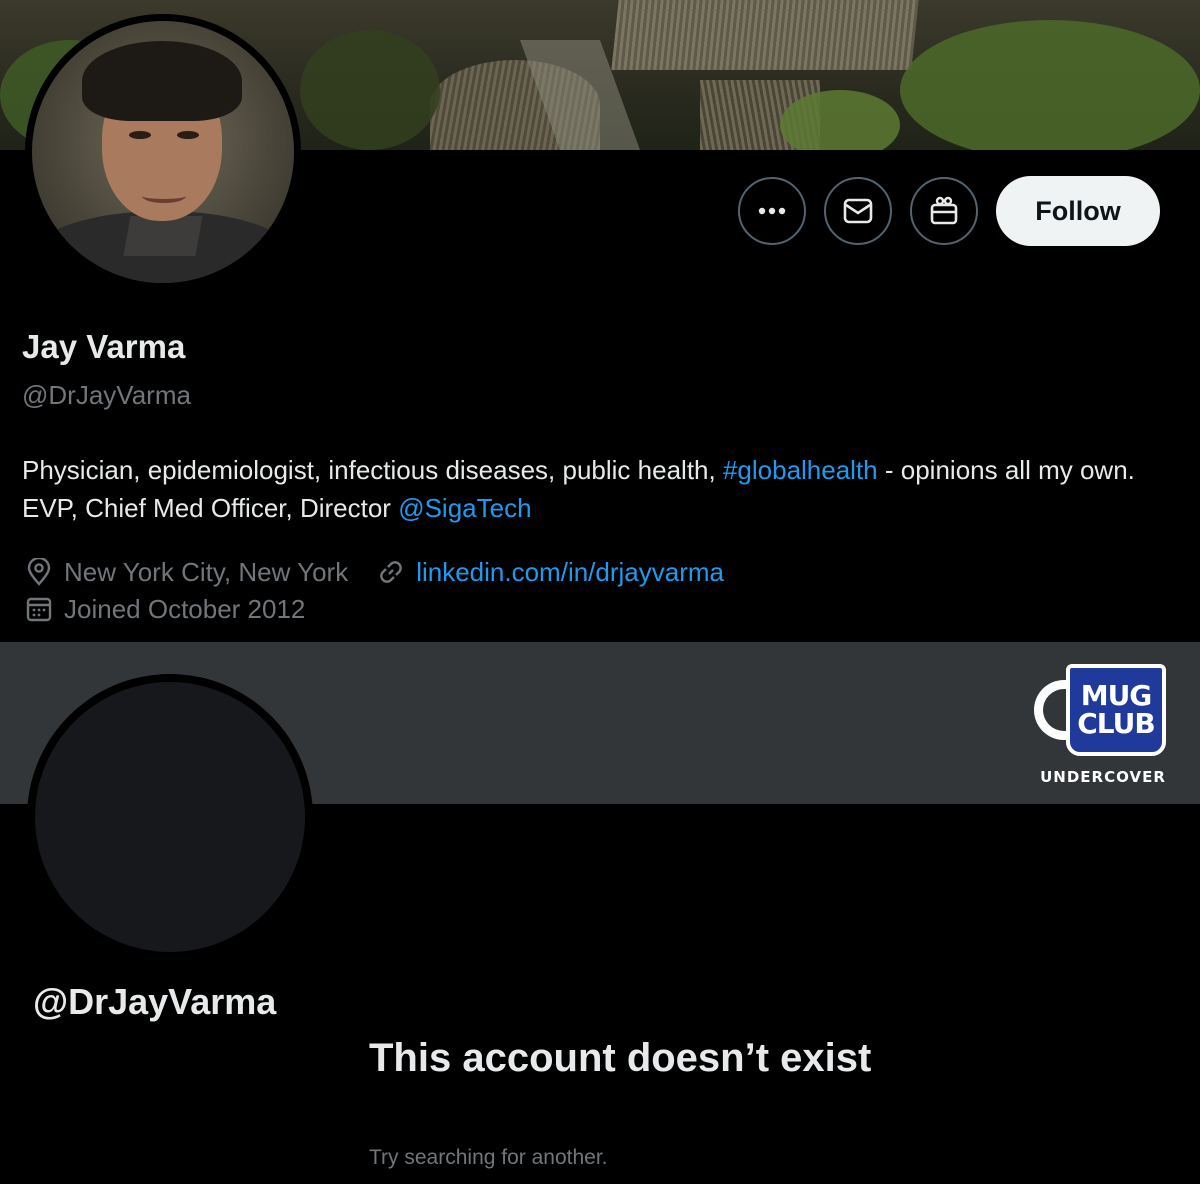 Image resolution: width=1200 pixels, height=1184 pixels. I want to click on more-button, so click(772, 211).